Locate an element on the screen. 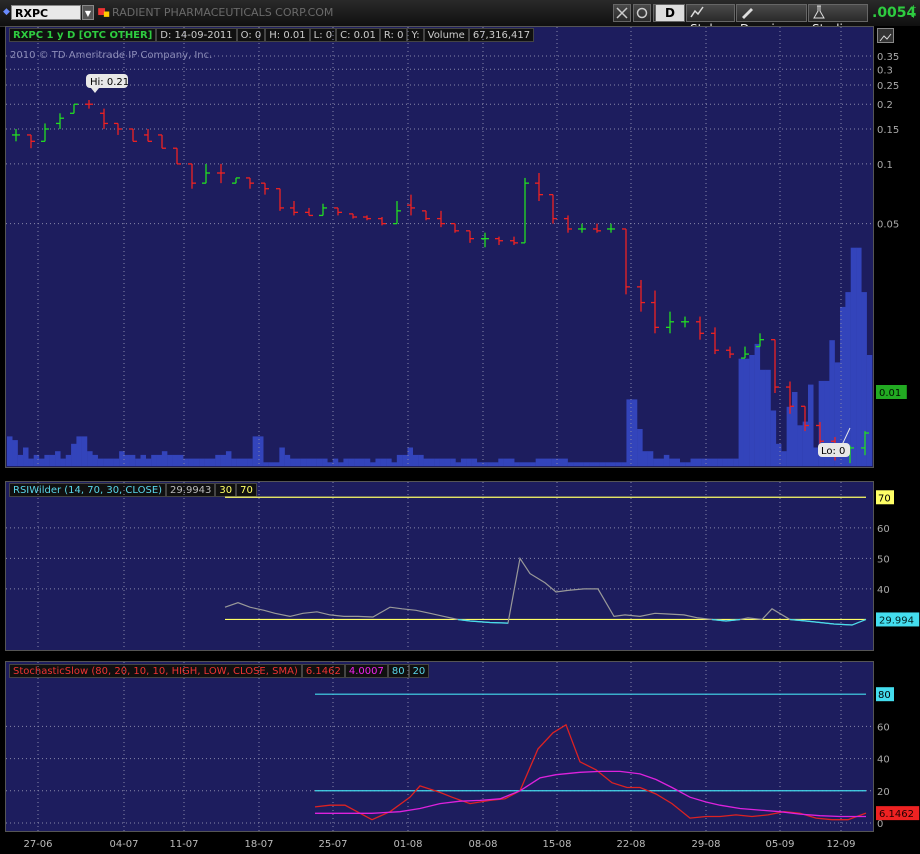 This screenshot has width=920, height=854. x-tick-label: 27-06 is located at coordinates (37, 844).